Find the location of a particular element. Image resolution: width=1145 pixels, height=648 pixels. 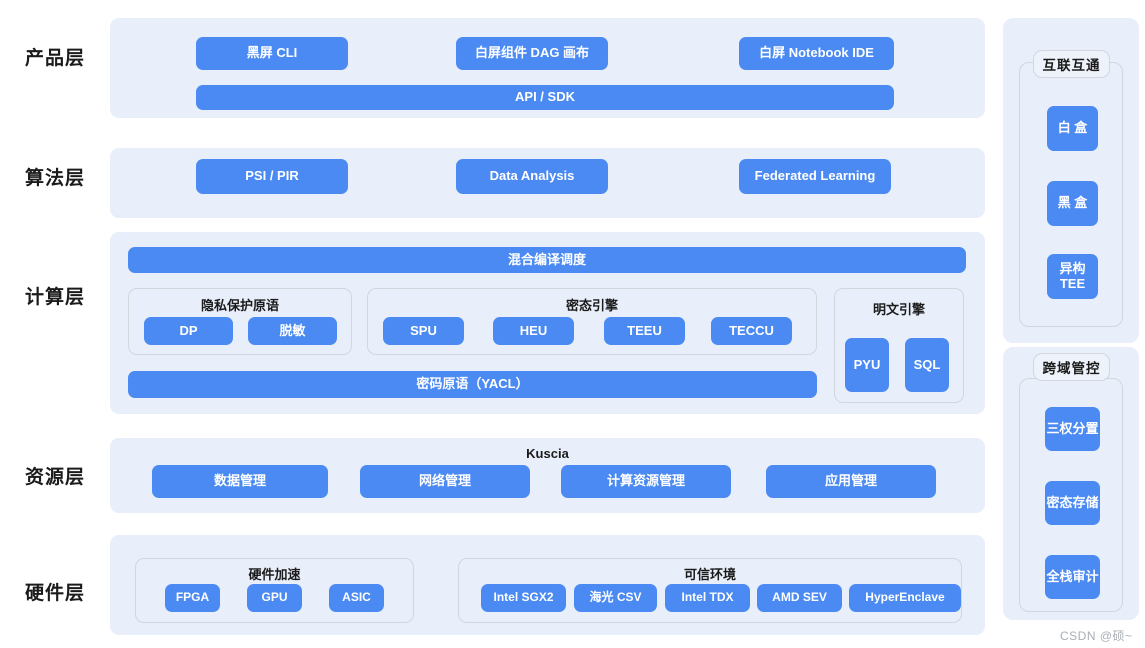

hardware-item-hygon-csv: 海光 CSV is located at coordinates (615, 598).